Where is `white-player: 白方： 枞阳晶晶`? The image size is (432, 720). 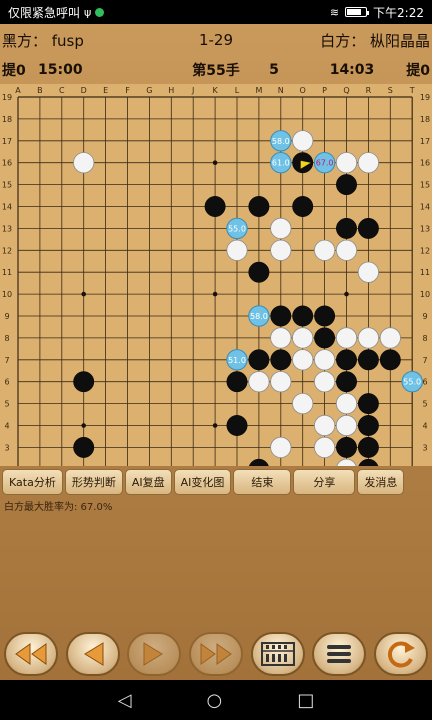
white-player: 白方： 枞阳晶晶 is located at coordinates (375, 40).